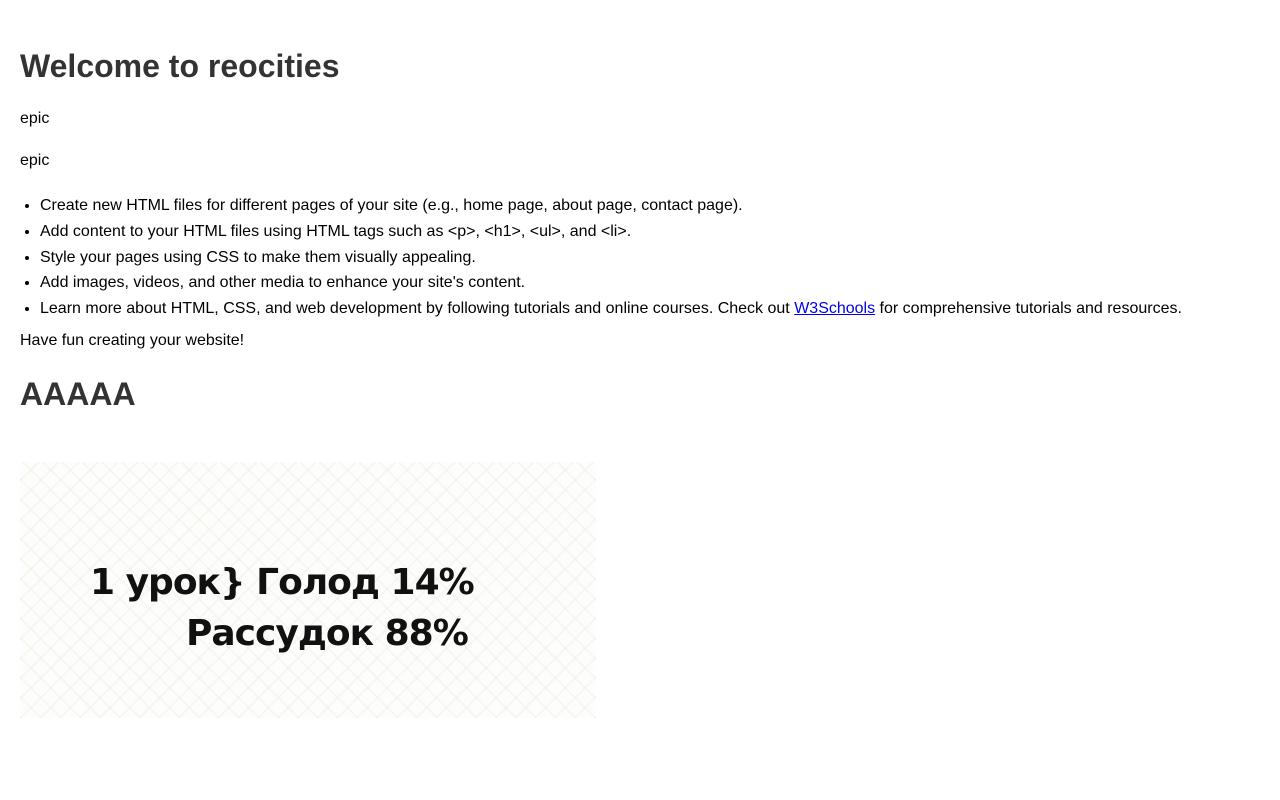  I want to click on subheading: AAAAA, so click(78, 394).